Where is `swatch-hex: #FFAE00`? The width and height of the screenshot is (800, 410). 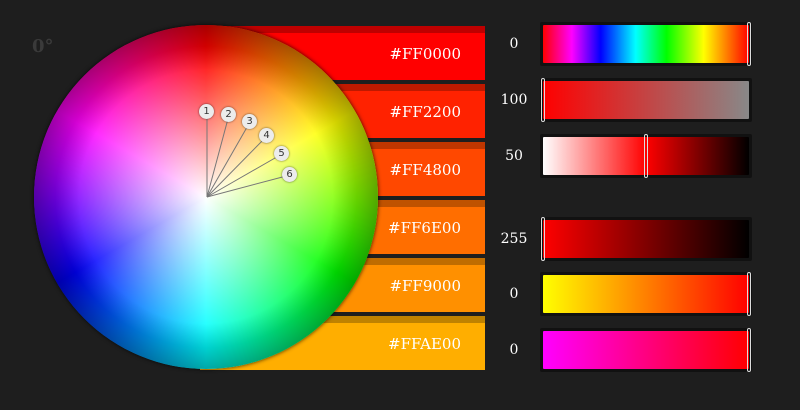 swatch-hex: #FFAE00 is located at coordinates (424, 344).